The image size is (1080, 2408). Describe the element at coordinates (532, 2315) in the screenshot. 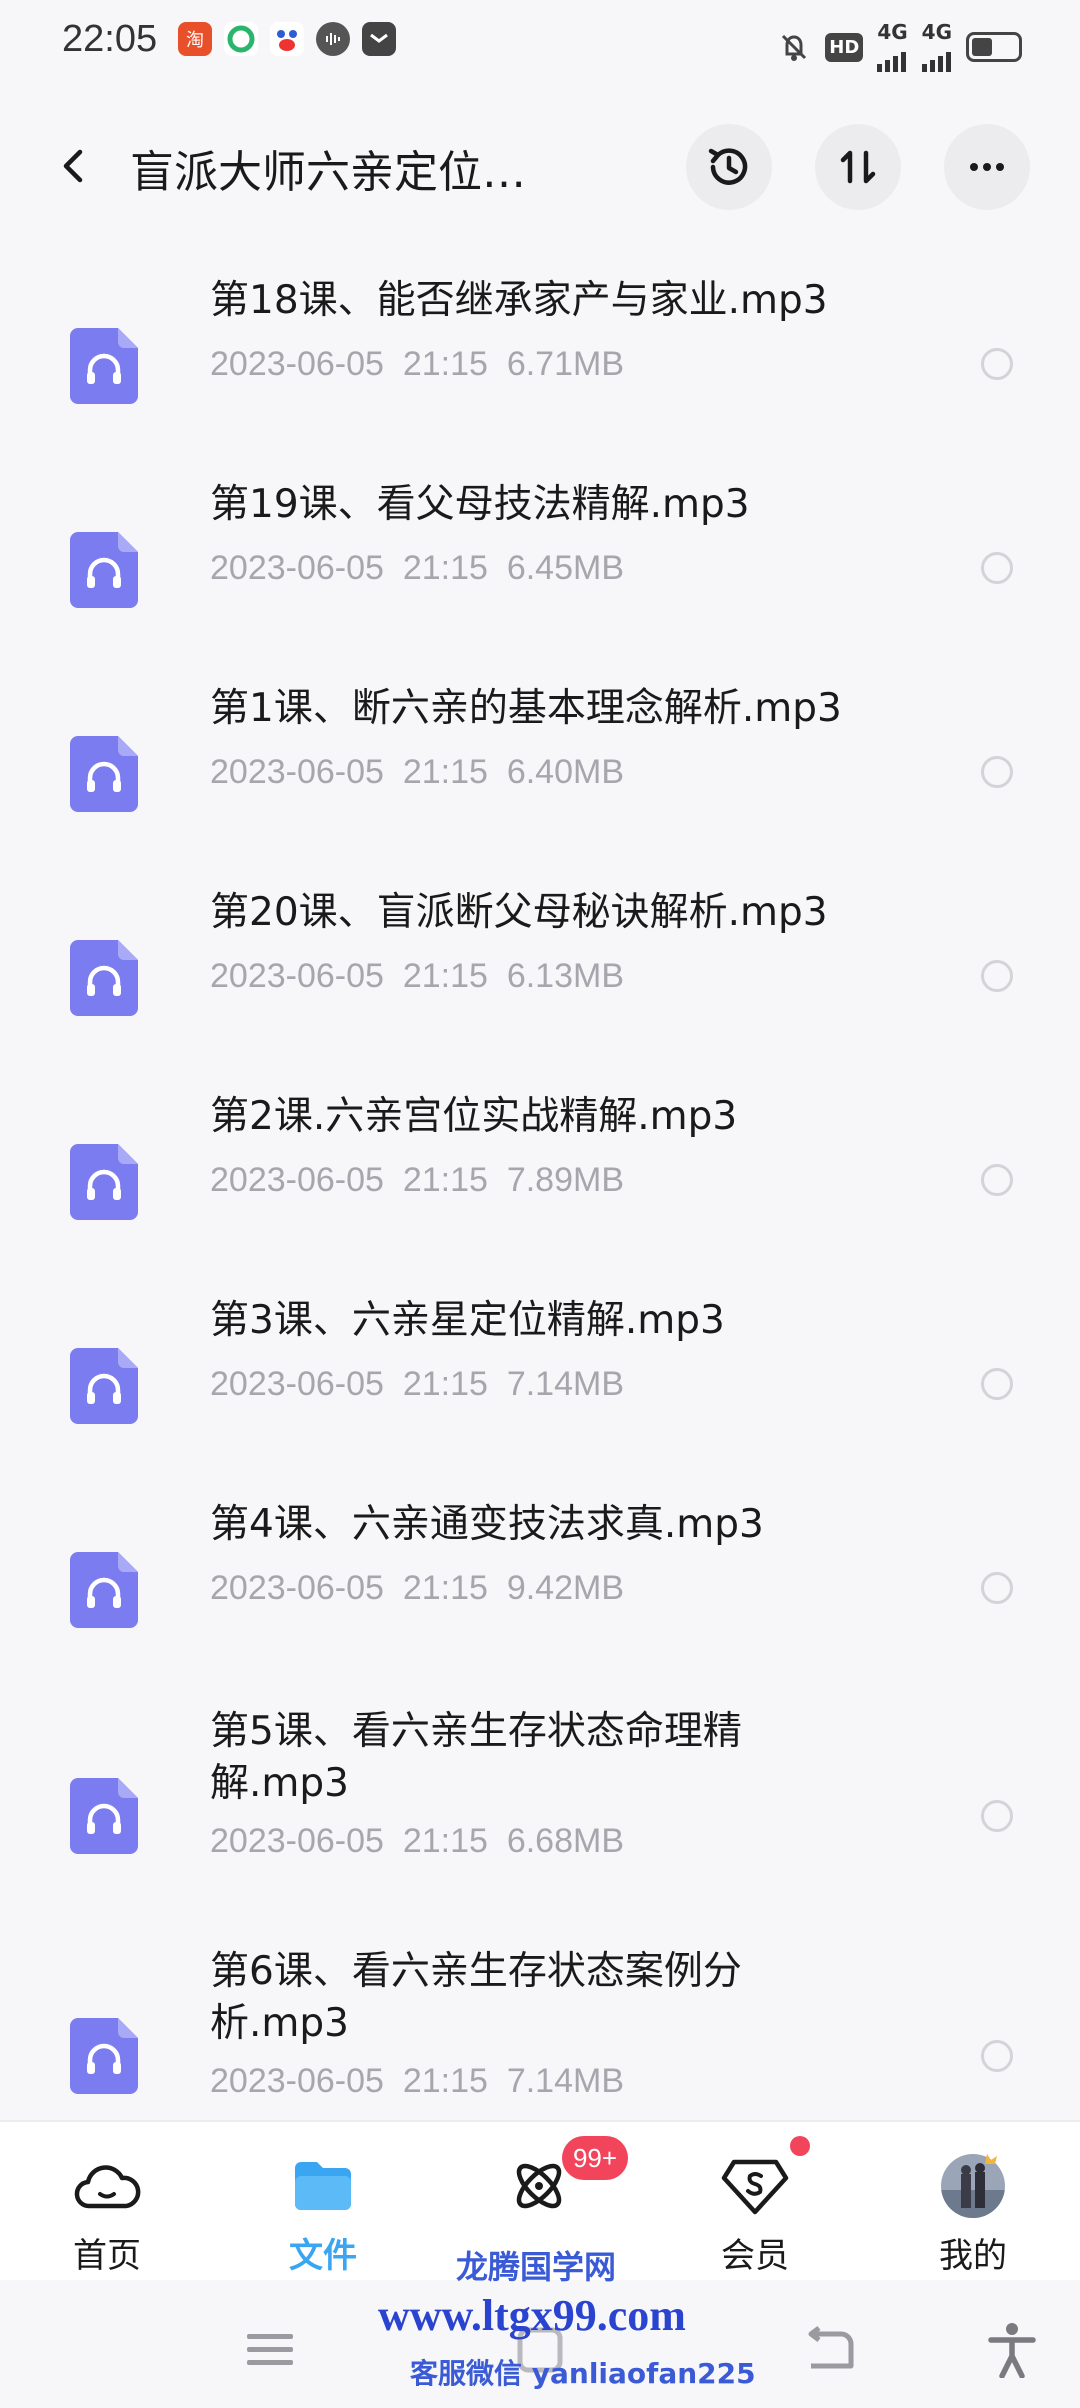

I see `watermark-url: www.ltgx99.com` at that location.